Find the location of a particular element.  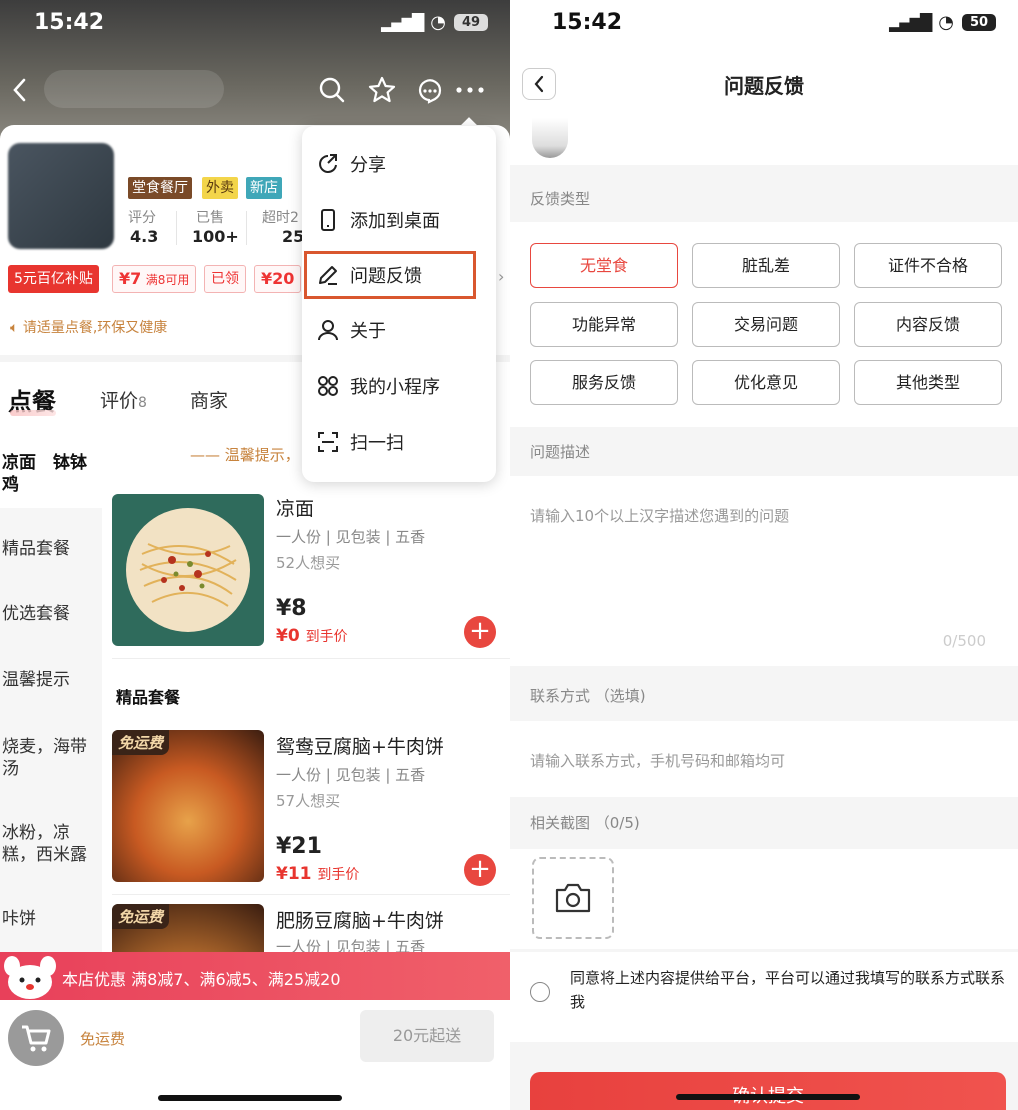

char-counter: 0/500 is located at coordinates (964, 641).